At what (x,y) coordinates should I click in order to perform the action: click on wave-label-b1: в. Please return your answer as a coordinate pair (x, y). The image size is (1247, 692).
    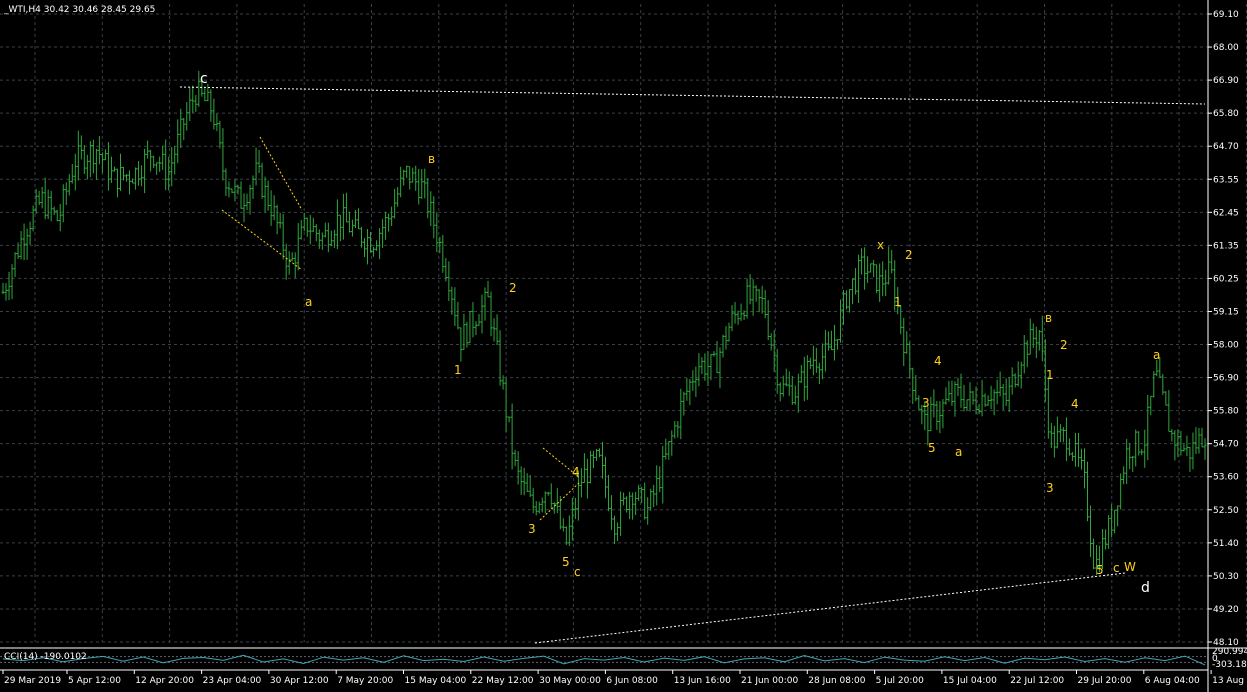
    Looking at the image, I should click on (431, 159).